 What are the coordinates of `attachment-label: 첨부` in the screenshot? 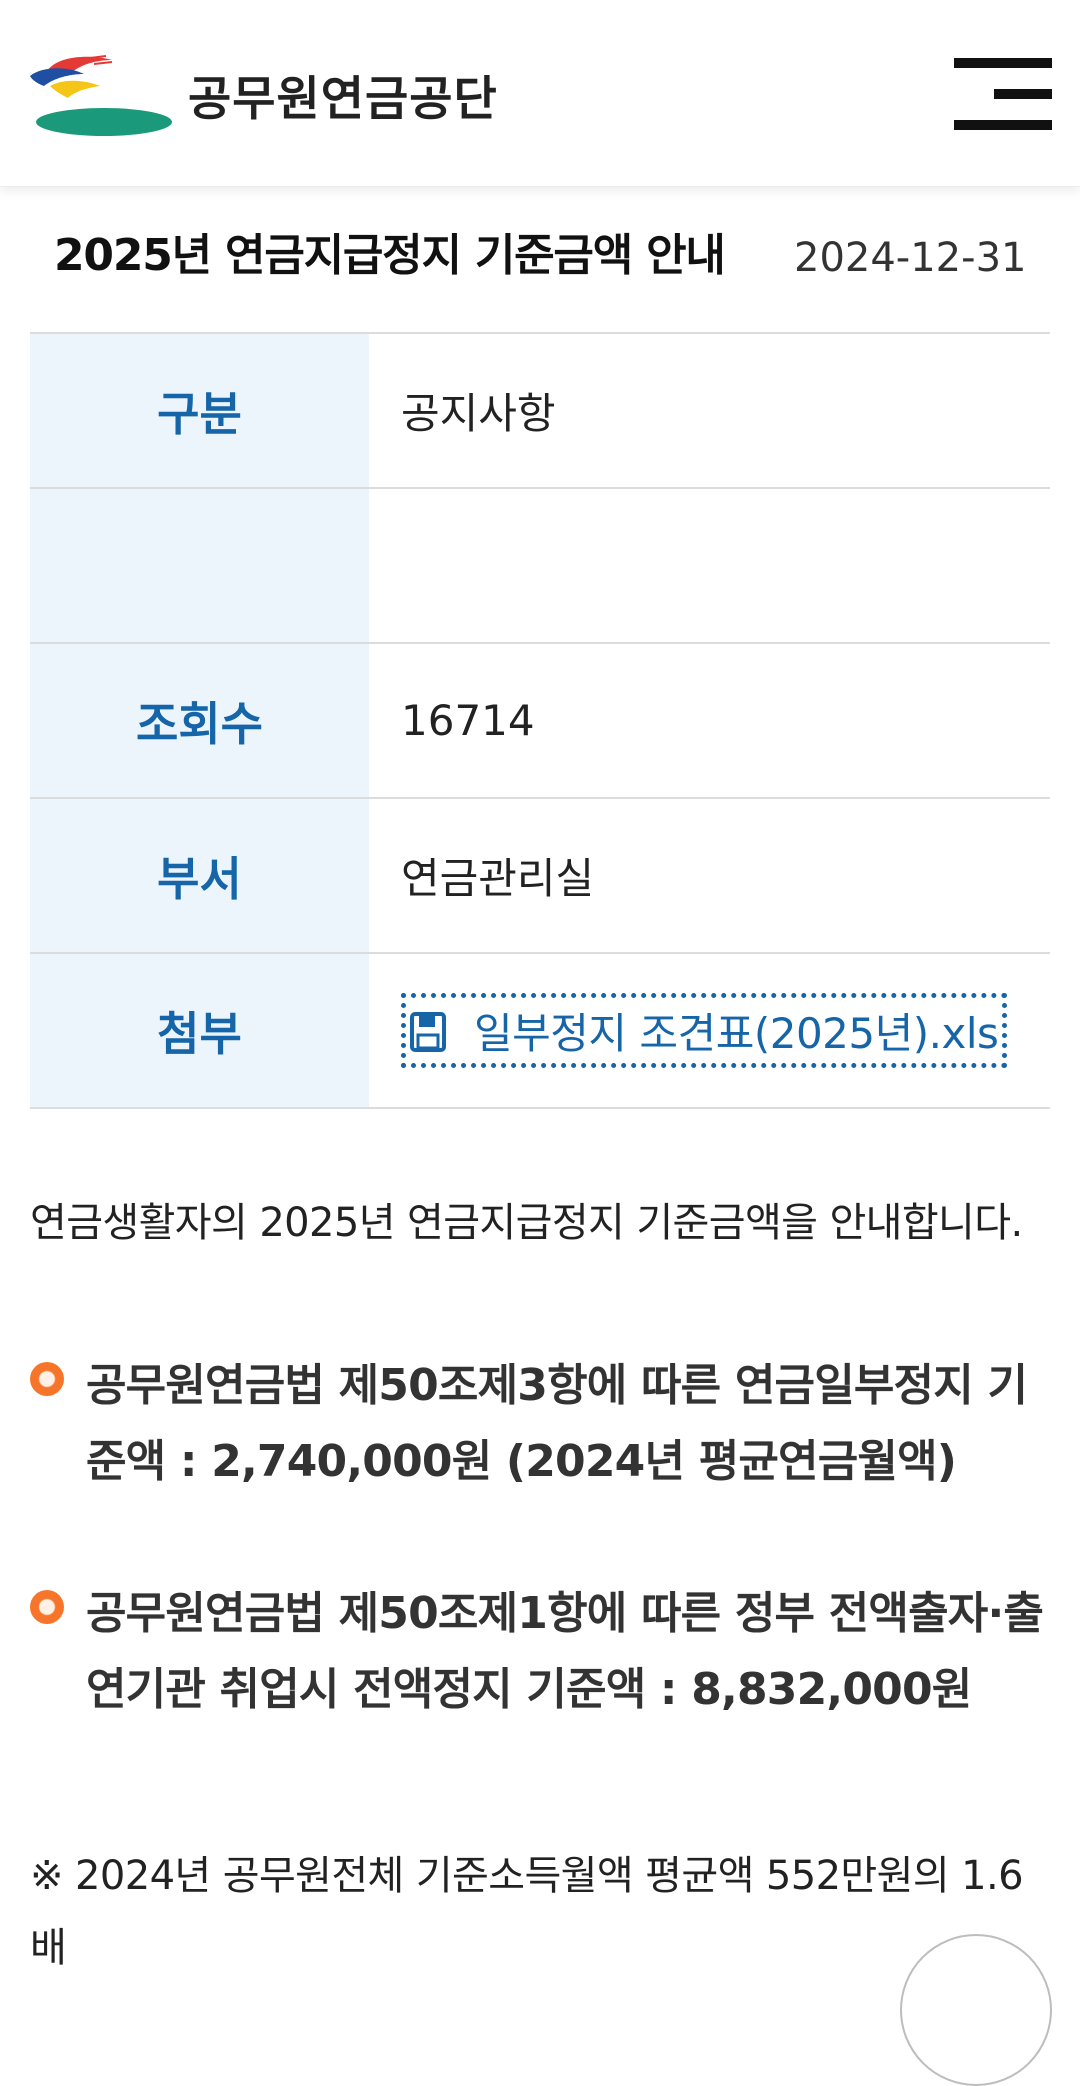 It's located at (199, 1031).